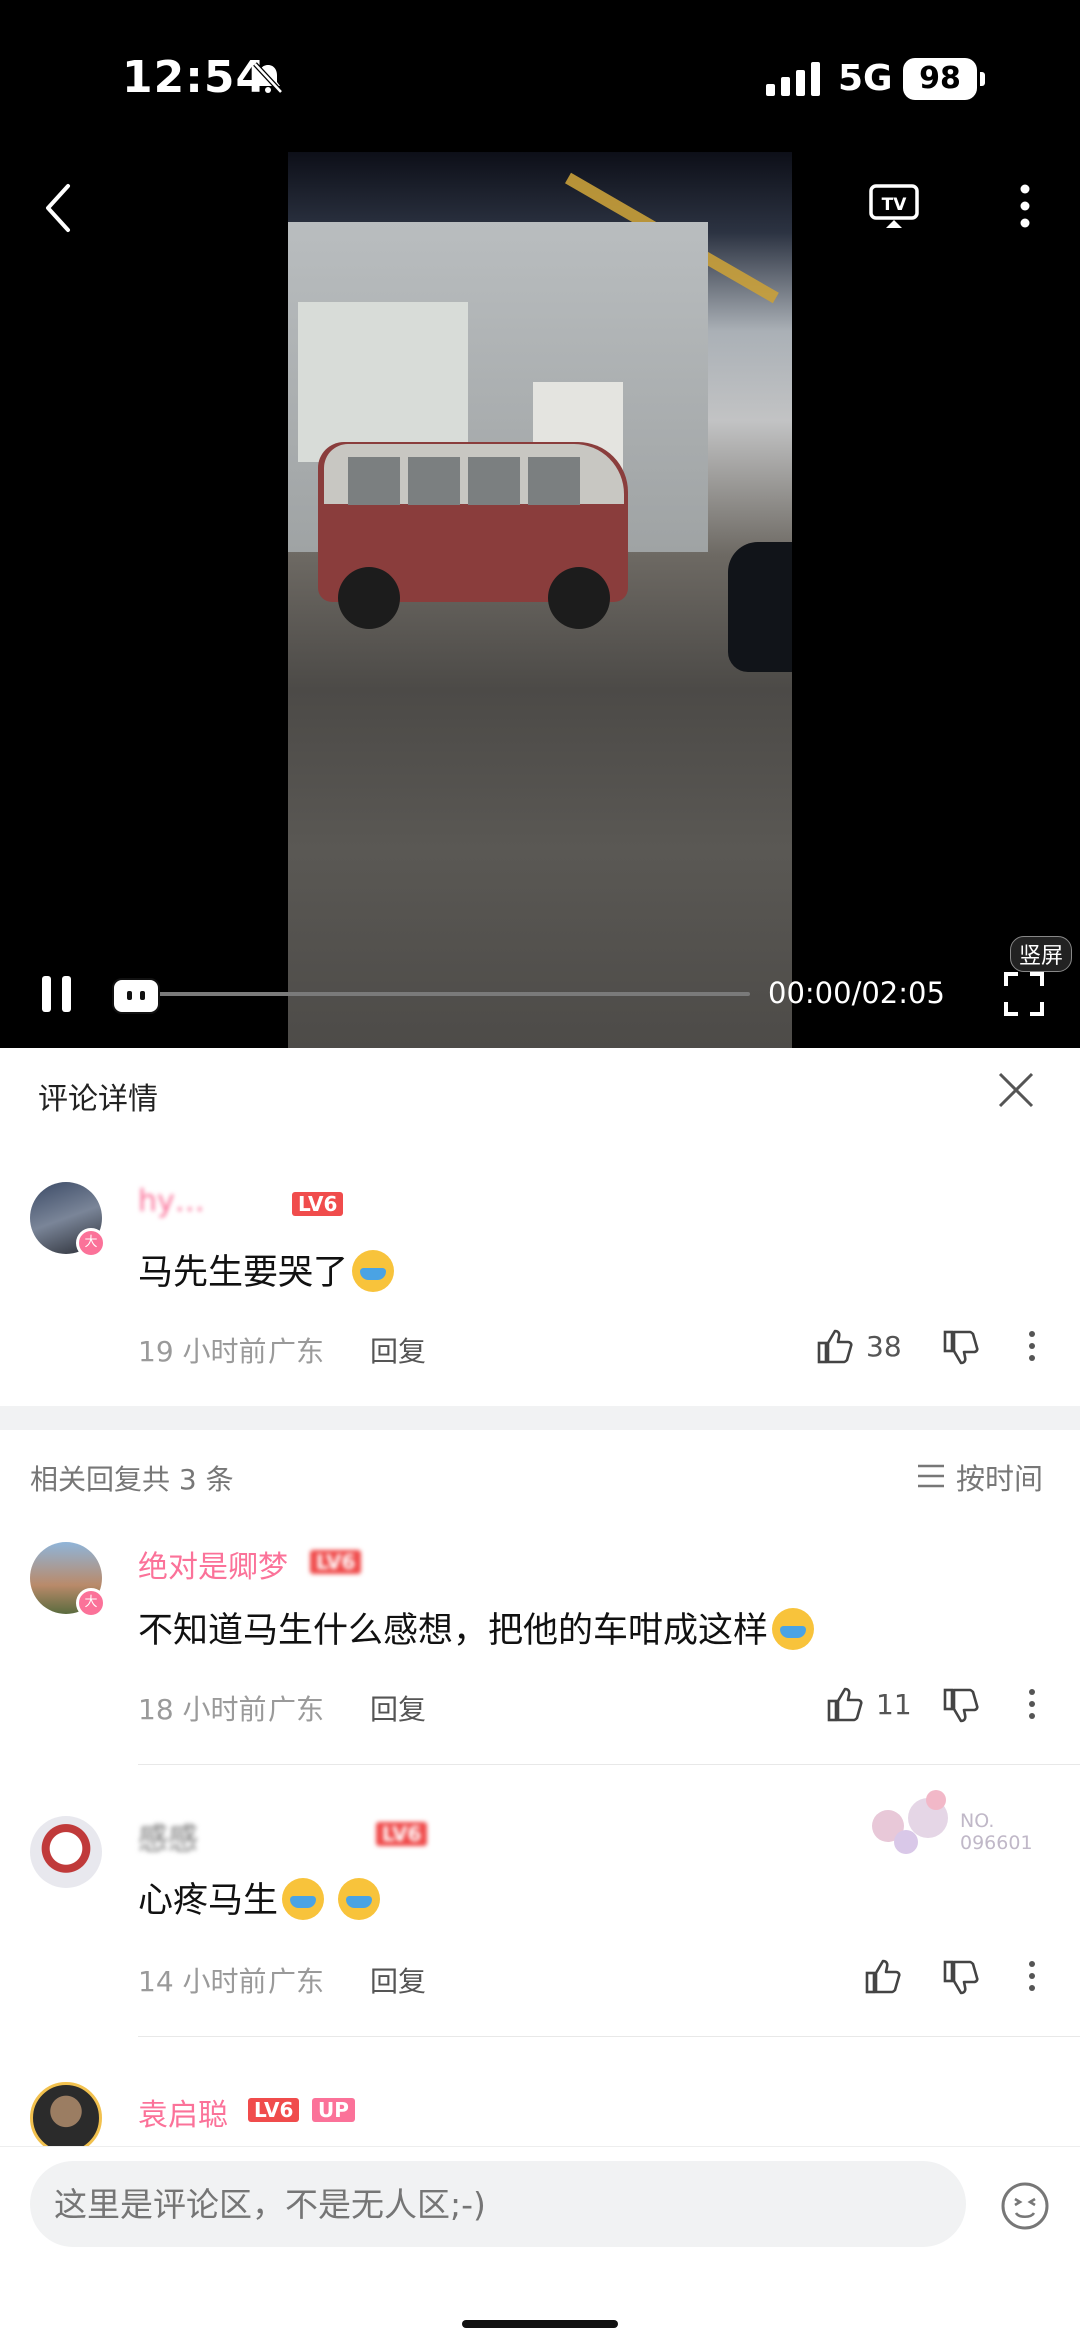  Describe the element at coordinates (168, 1836) in the screenshot. I see `username: 感感` at that location.